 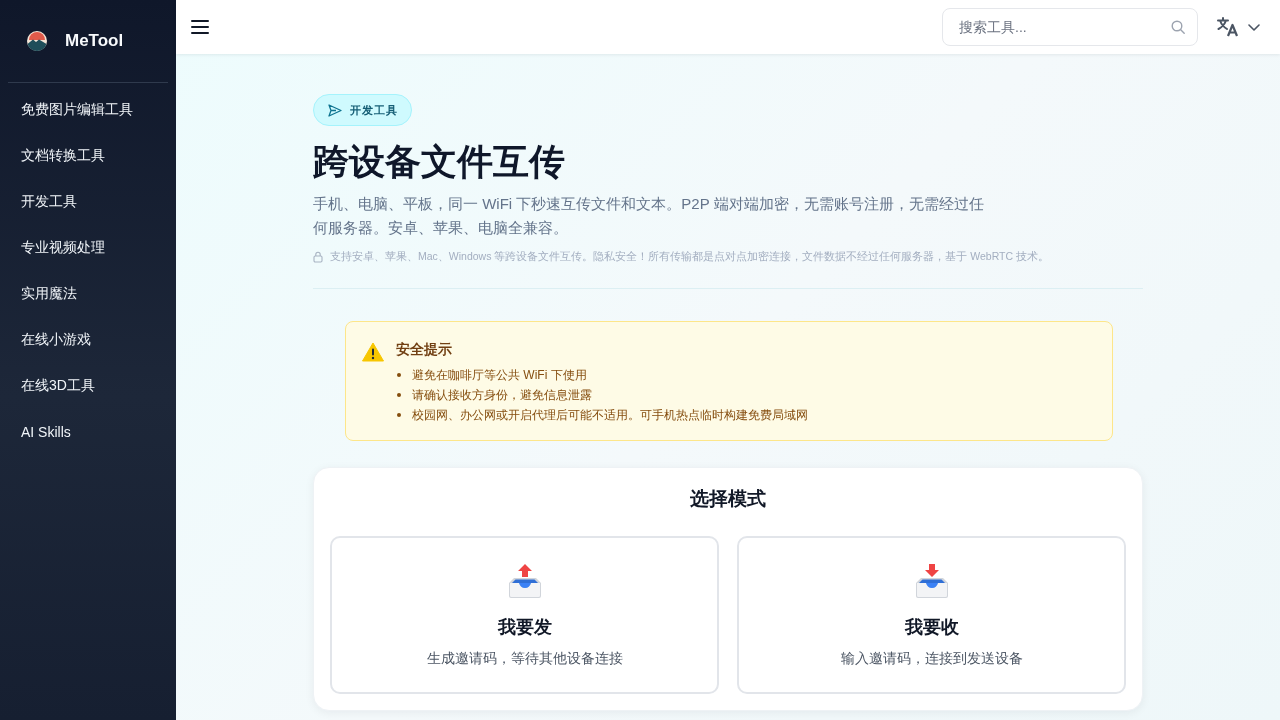 What do you see at coordinates (502, 395) in the screenshot?
I see `warning-item: 请确认接收方身份，避免信息泄露` at bounding box center [502, 395].